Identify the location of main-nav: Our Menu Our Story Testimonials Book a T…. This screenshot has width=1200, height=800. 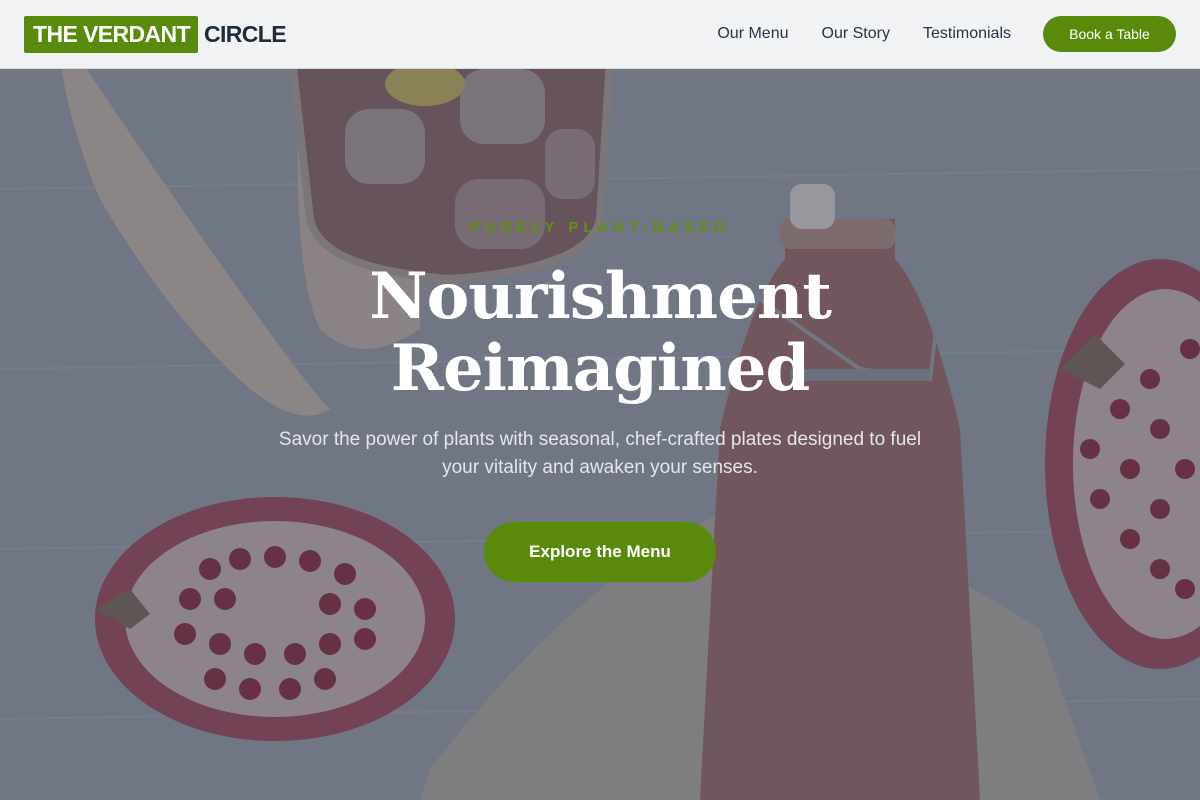
(946, 34).